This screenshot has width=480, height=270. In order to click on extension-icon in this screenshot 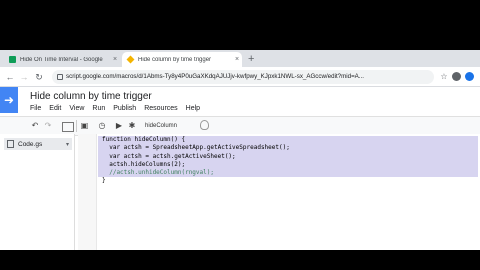, I will do `click(456, 76)`.